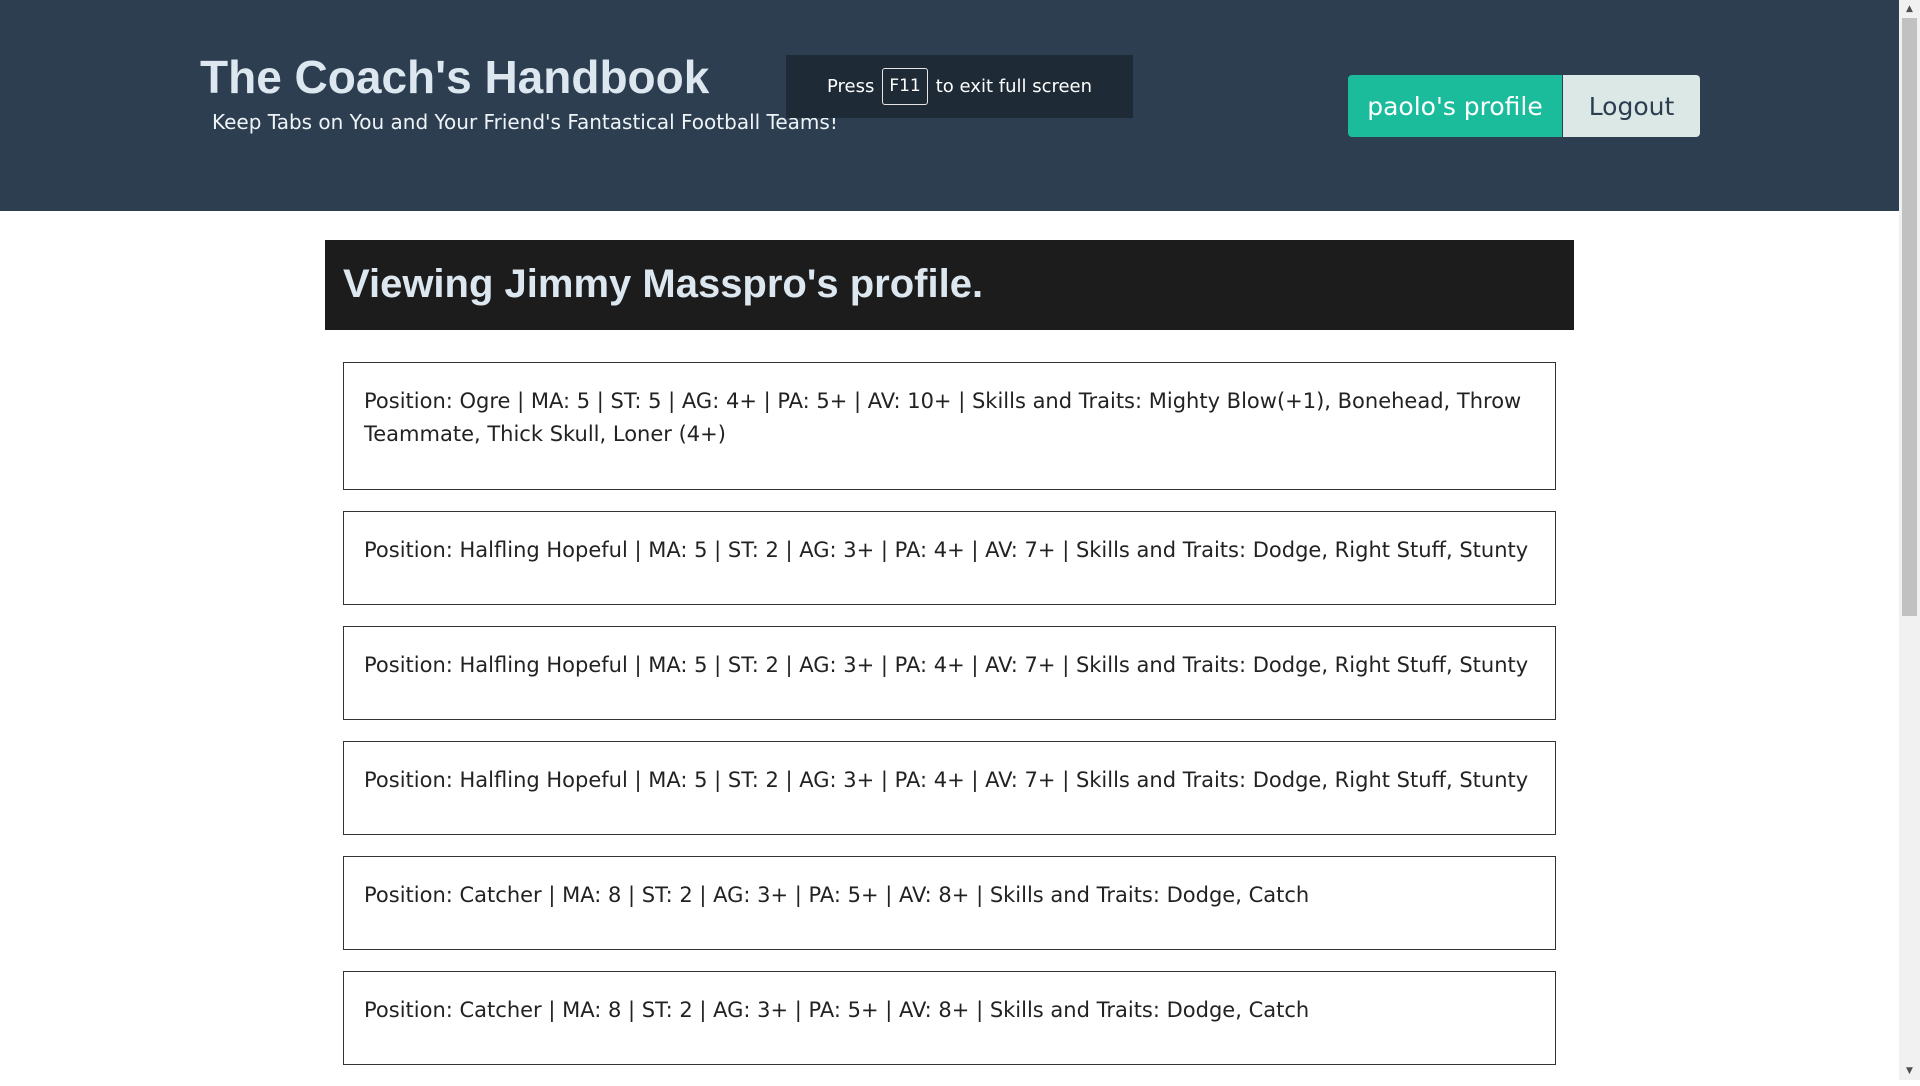  I want to click on profile-button: paolo's profile, so click(1455, 106).